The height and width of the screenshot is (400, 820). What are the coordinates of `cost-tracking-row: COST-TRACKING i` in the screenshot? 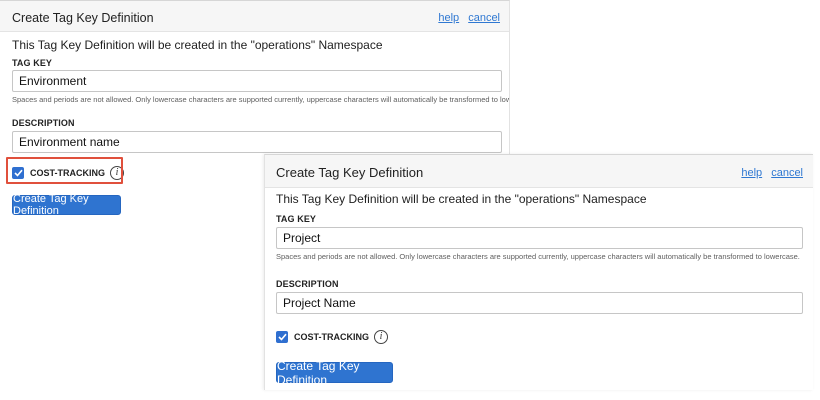 It's located at (332, 337).